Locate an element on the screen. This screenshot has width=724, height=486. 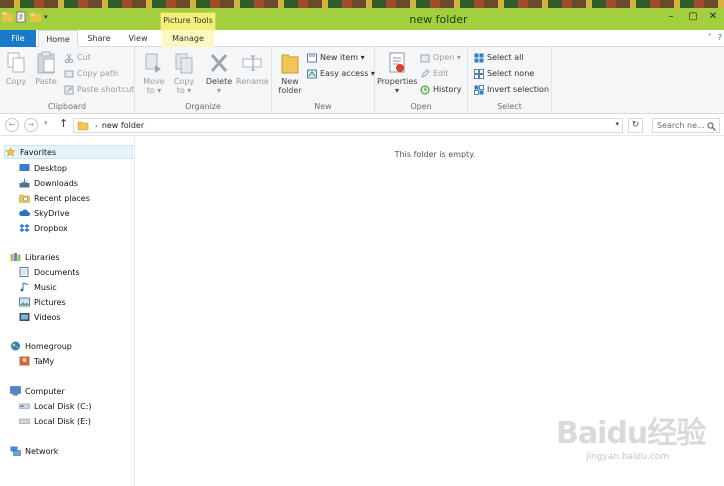
cut-button: Cut is located at coordinates (77, 57).